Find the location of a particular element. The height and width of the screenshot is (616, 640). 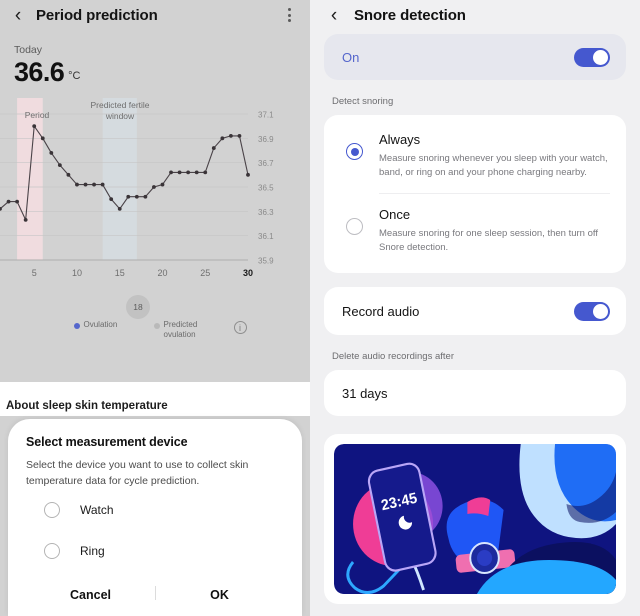

option-title: Always is located at coordinates (400, 139).